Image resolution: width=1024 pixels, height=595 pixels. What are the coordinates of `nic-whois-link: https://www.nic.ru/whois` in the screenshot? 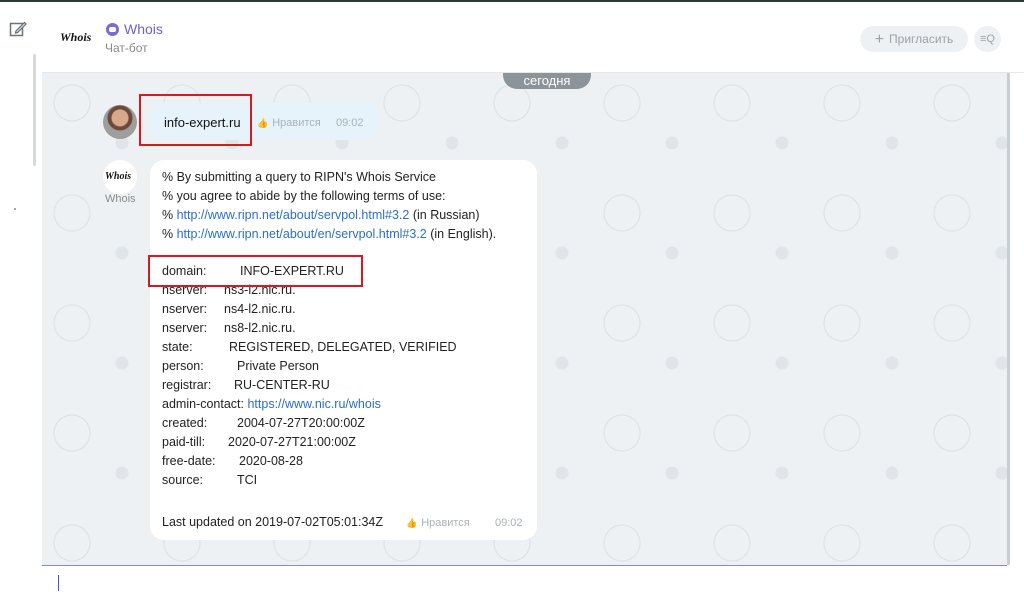 It's located at (313, 404).